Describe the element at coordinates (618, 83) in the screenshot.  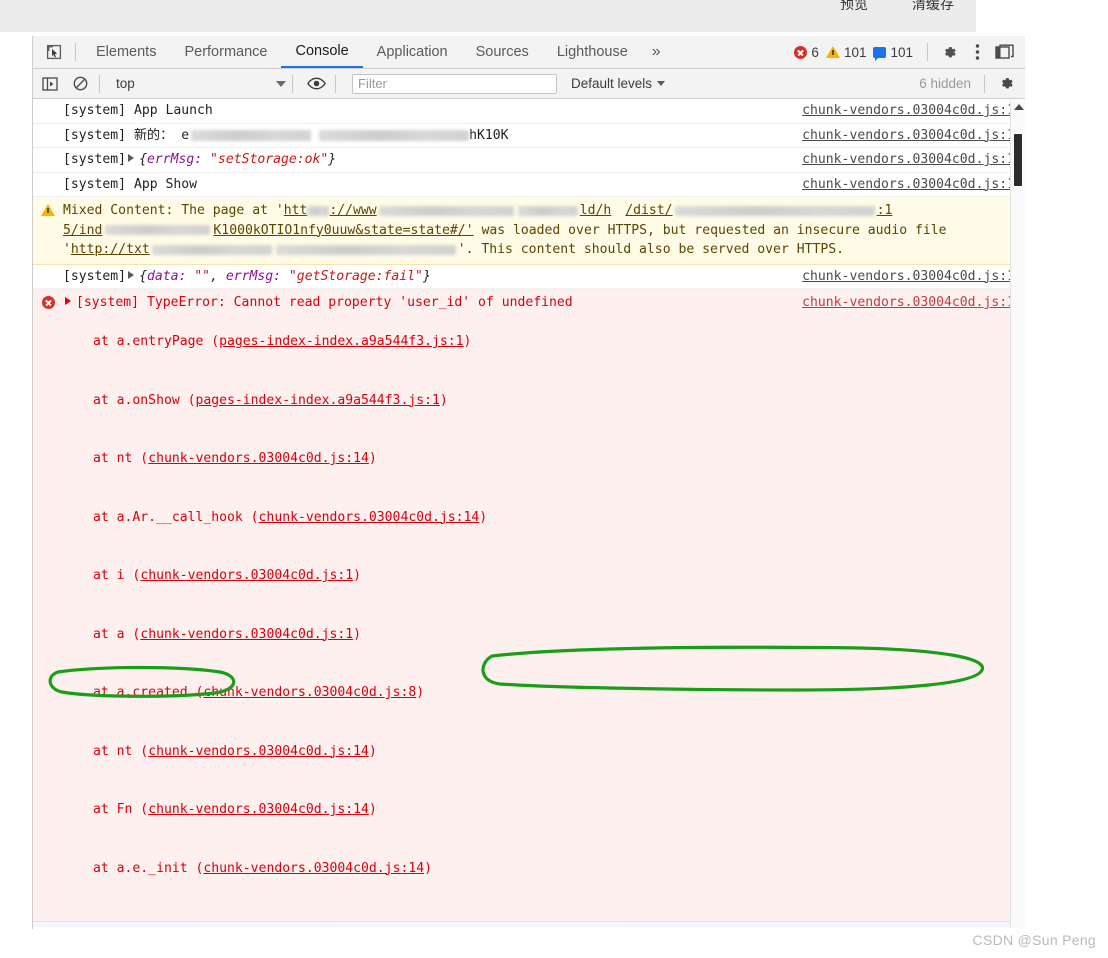
I see `log-levels-selector: Default levels` at that location.